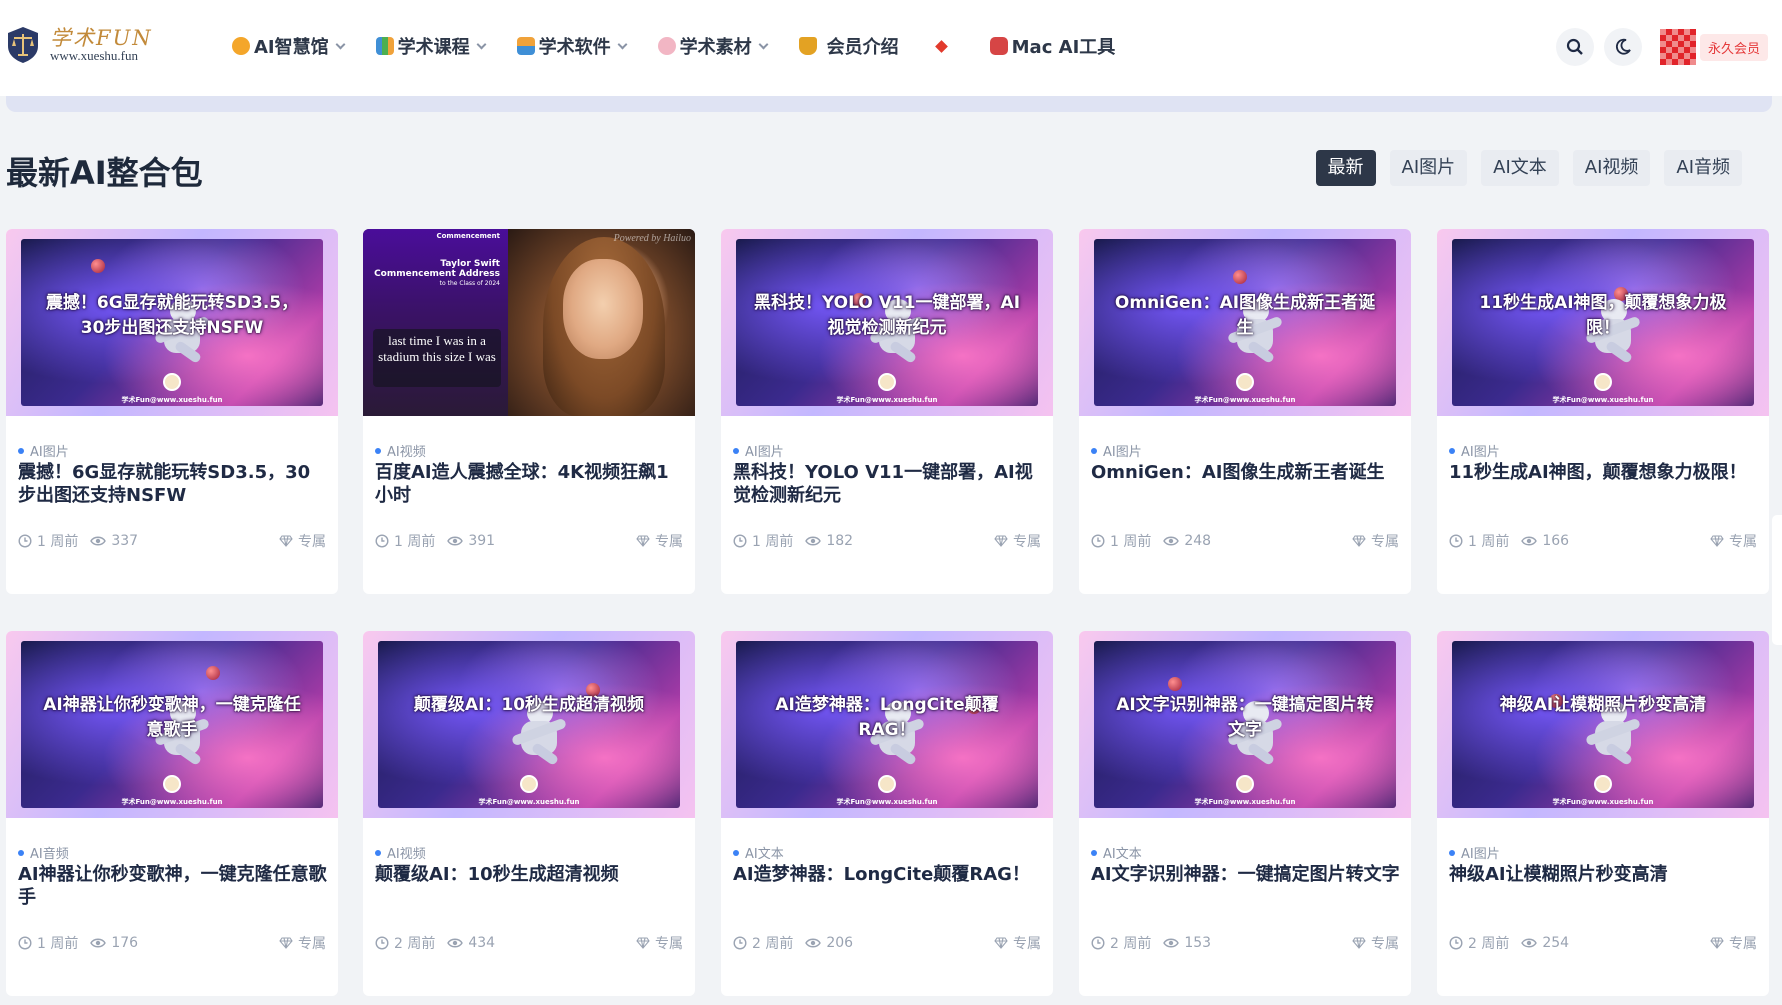  Describe the element at coordinates (173, 484) in the screenshot. I see `card-title: 震撼！6G显存就能玩转SD3.5，30步出图还支持NSFW` at that location.